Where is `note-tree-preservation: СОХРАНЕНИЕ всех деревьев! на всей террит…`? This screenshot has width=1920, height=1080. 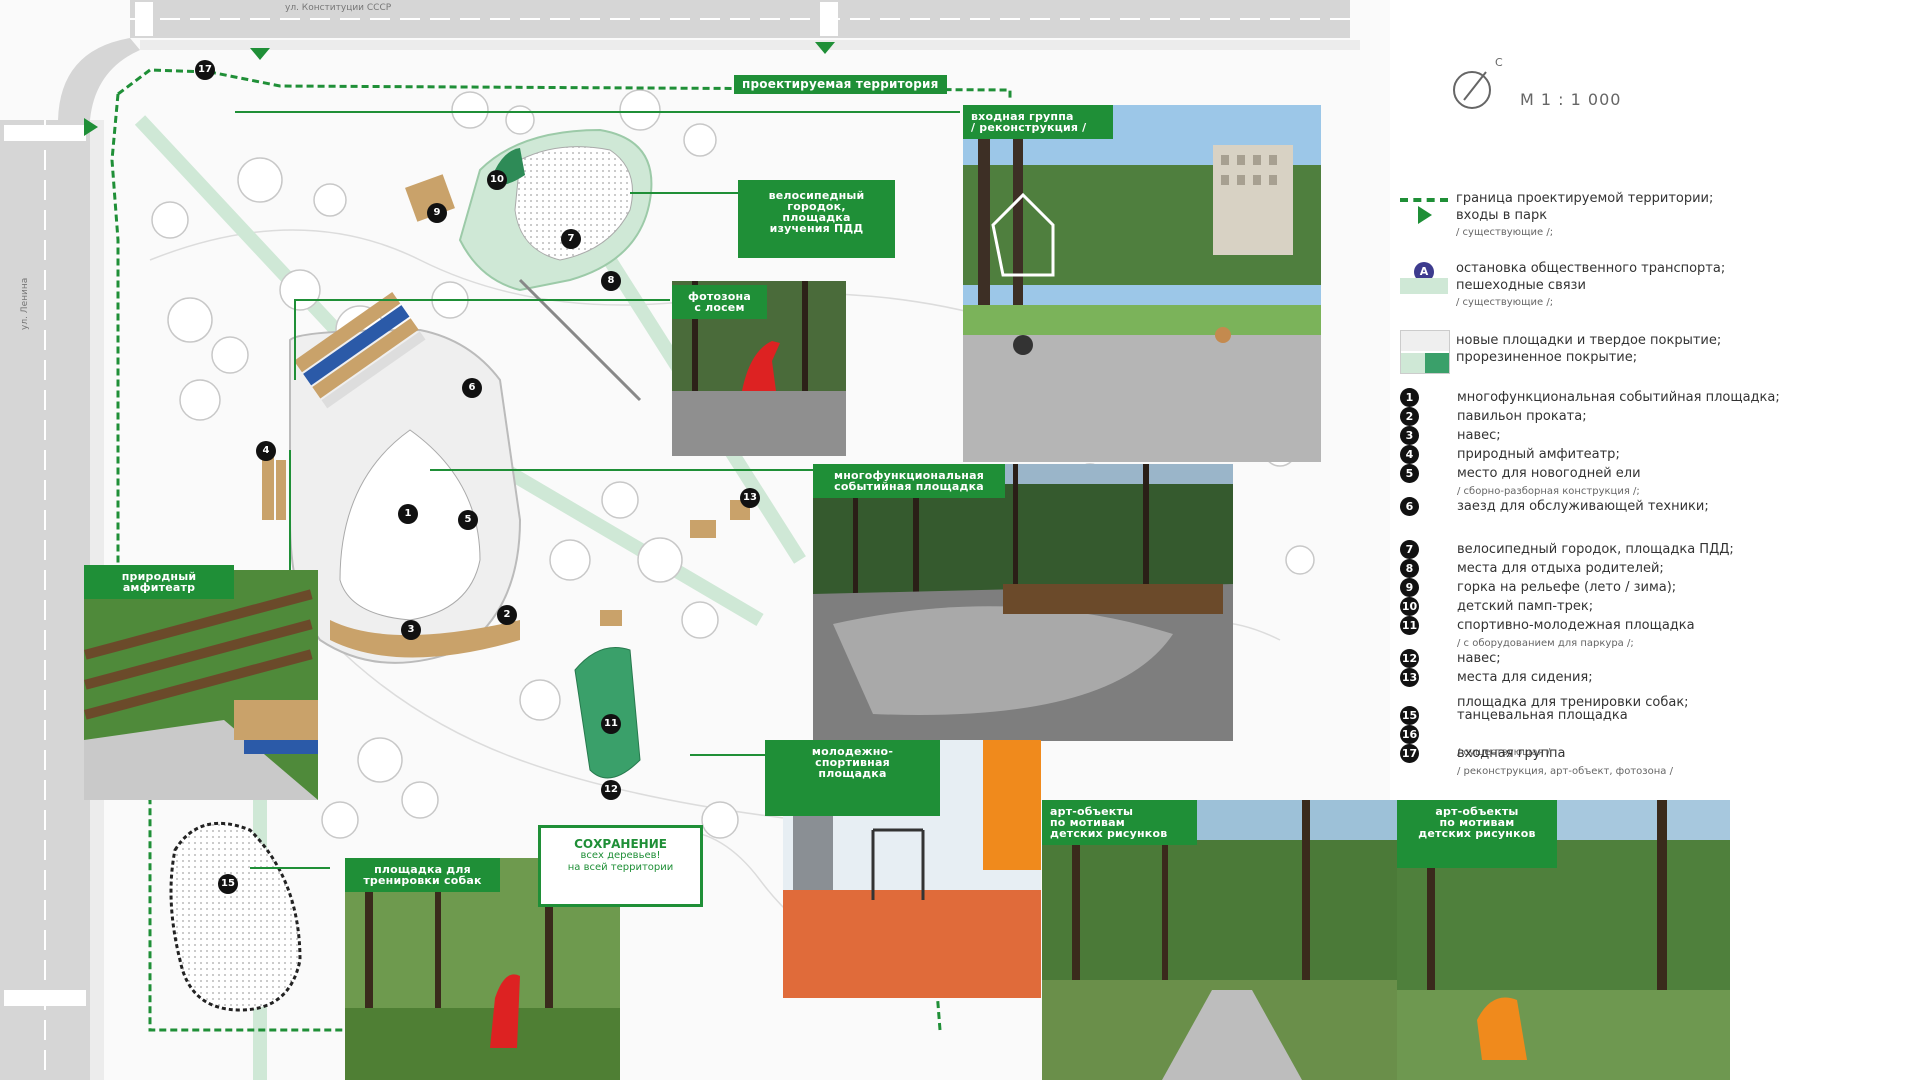
note-tree-preservation: СОХРАНЕНИЕ всех деревьев! на всей террит… is located at coordinates (620, 866).